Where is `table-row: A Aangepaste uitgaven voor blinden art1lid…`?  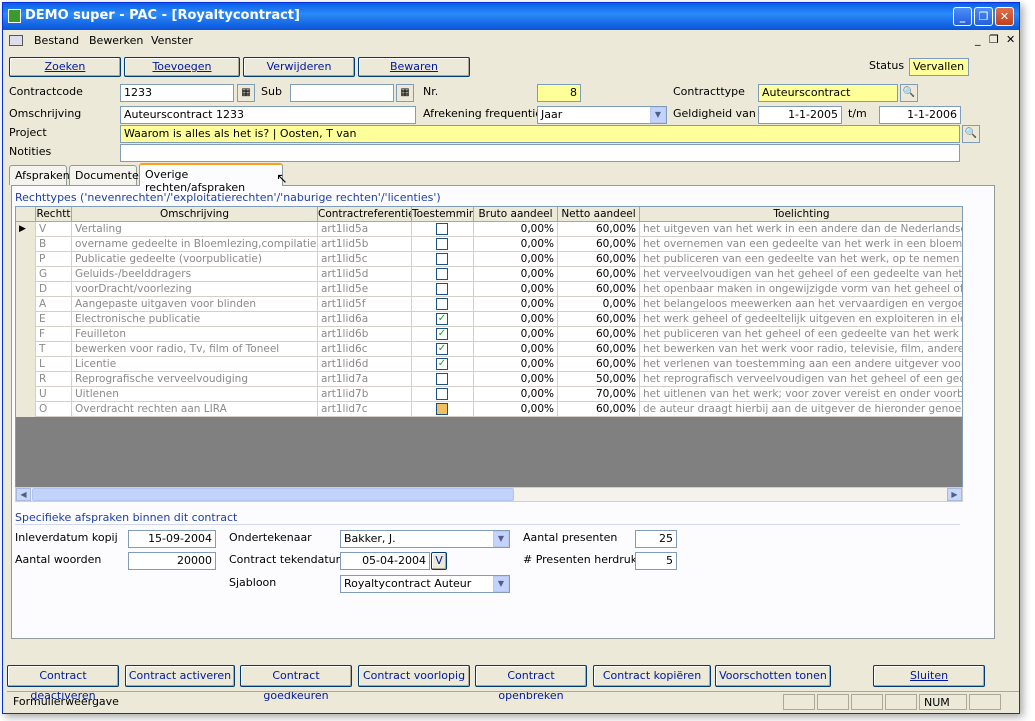
table-row: A Aangepaste uitgaven voor blinden art1lid… is located at coordinates (489, 304).